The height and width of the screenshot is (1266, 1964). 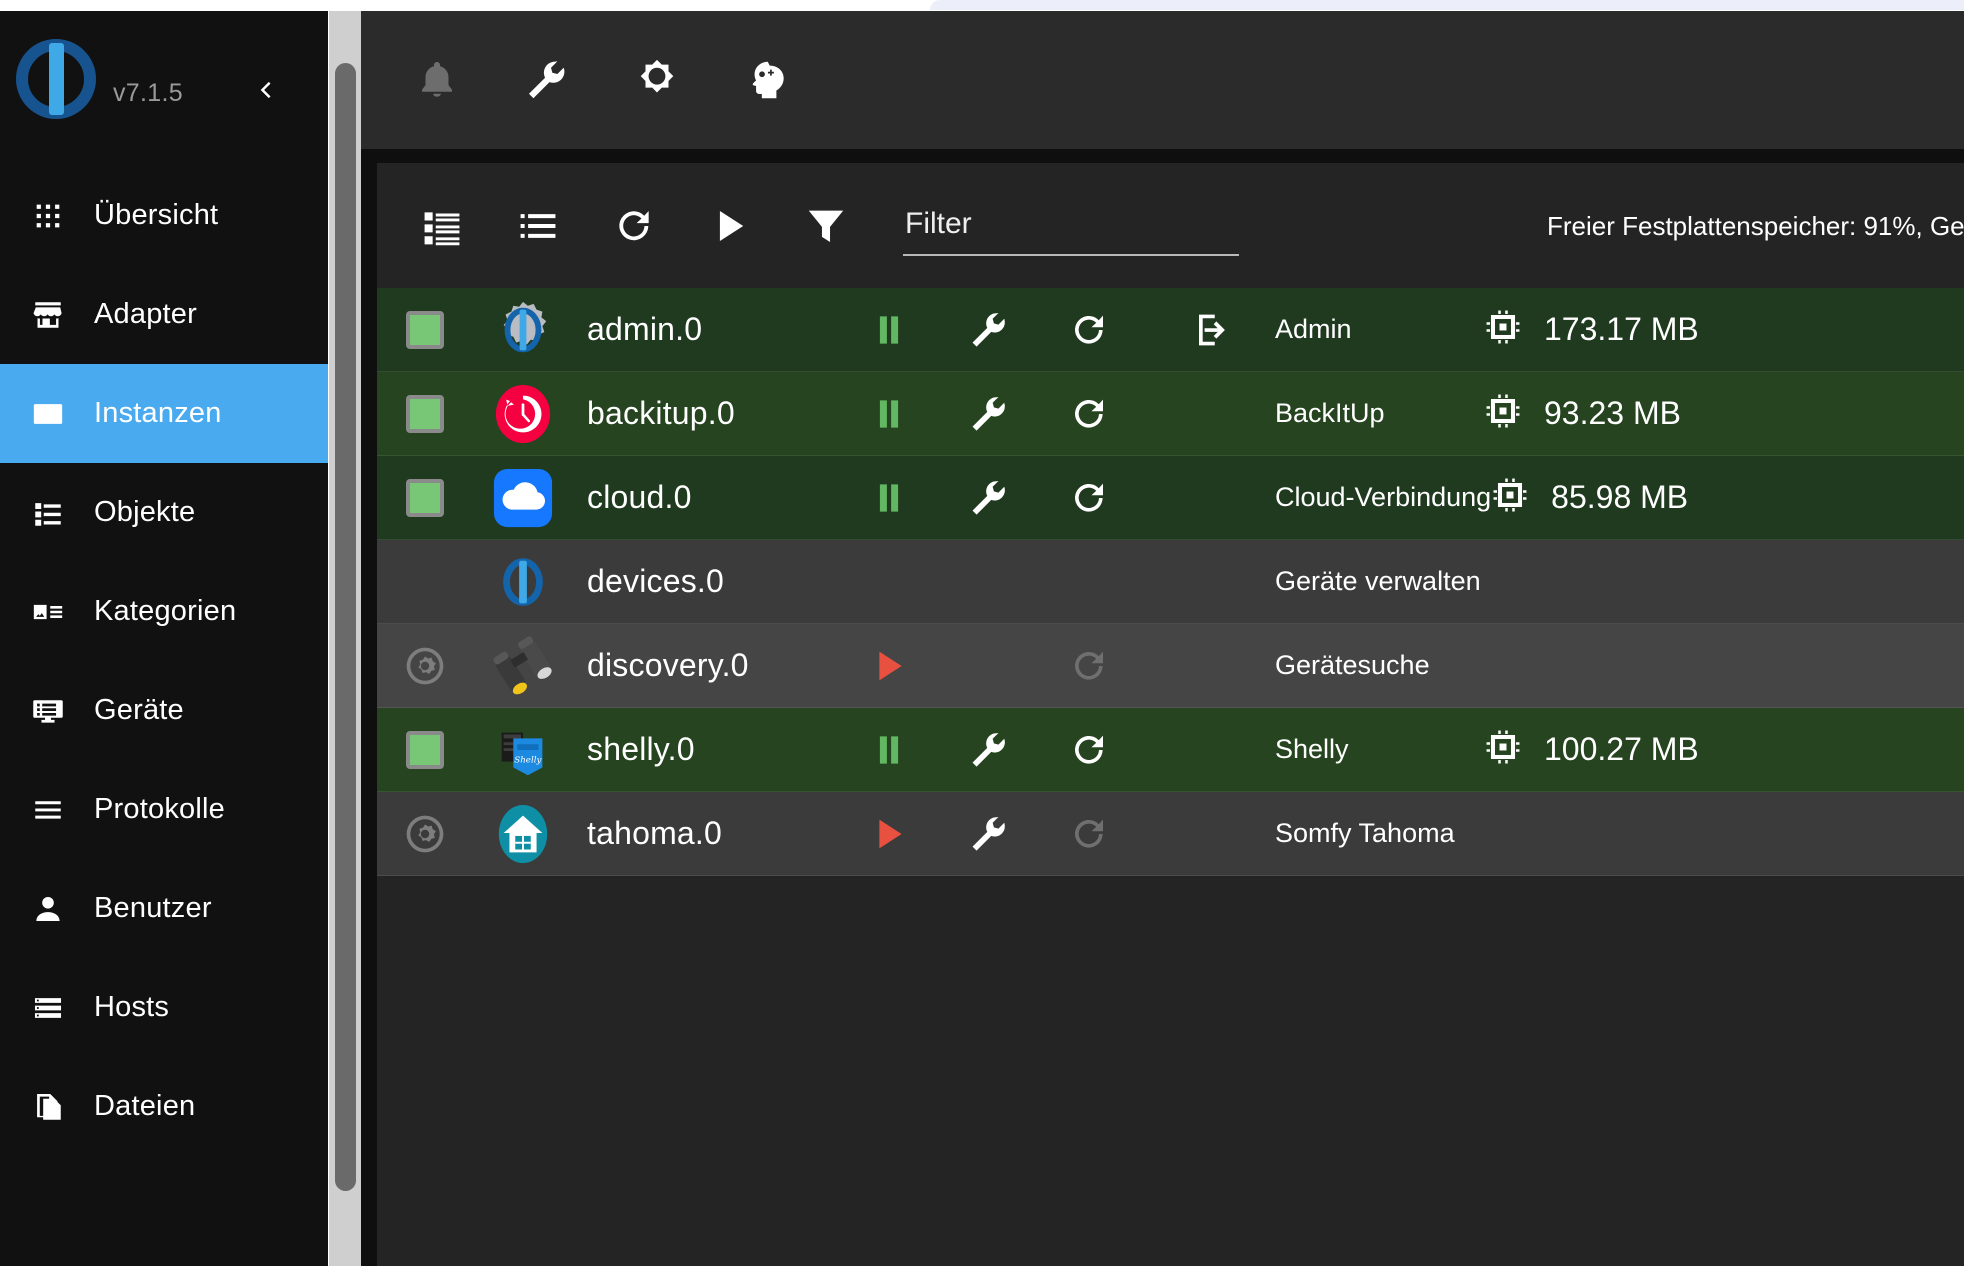 I want to click on notifications-button, so click(x=437, y=80).